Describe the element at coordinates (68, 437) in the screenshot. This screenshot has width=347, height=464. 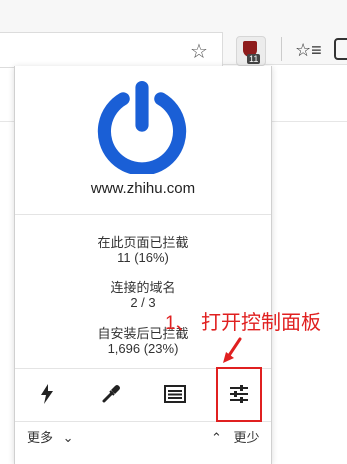
I see `chevron-down-icon: ⌄` at that location.